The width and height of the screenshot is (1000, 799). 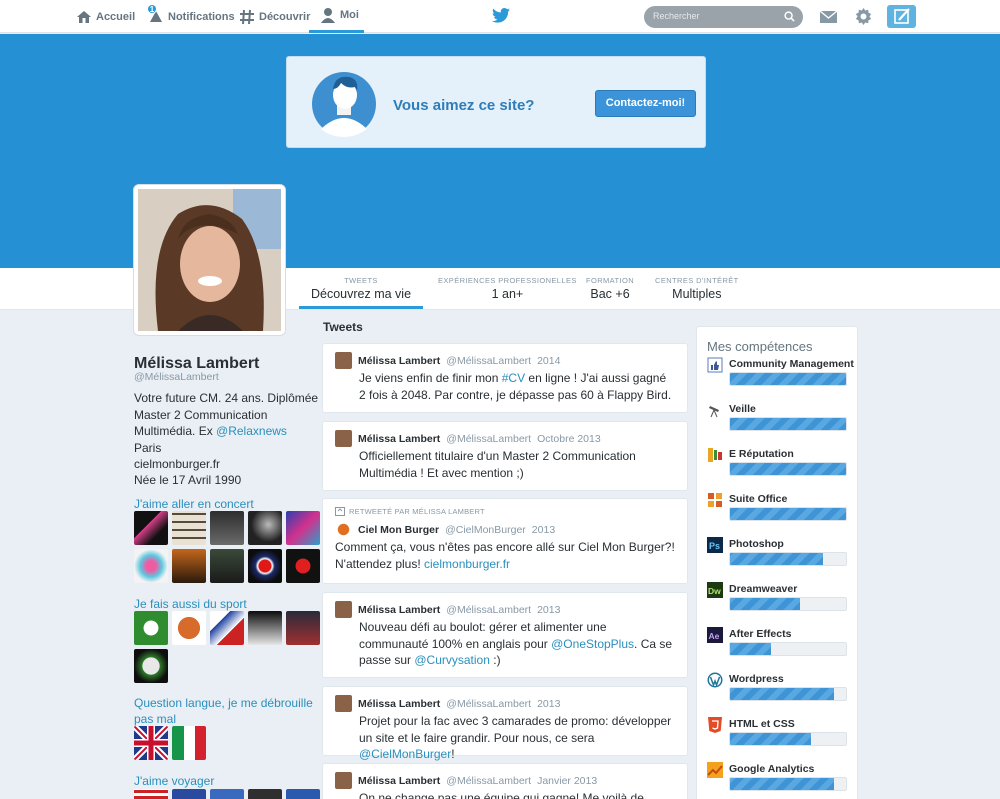 I want to click on stat-tweets: TWEETS Découvrez ma vie, so click(x=361, y=292).